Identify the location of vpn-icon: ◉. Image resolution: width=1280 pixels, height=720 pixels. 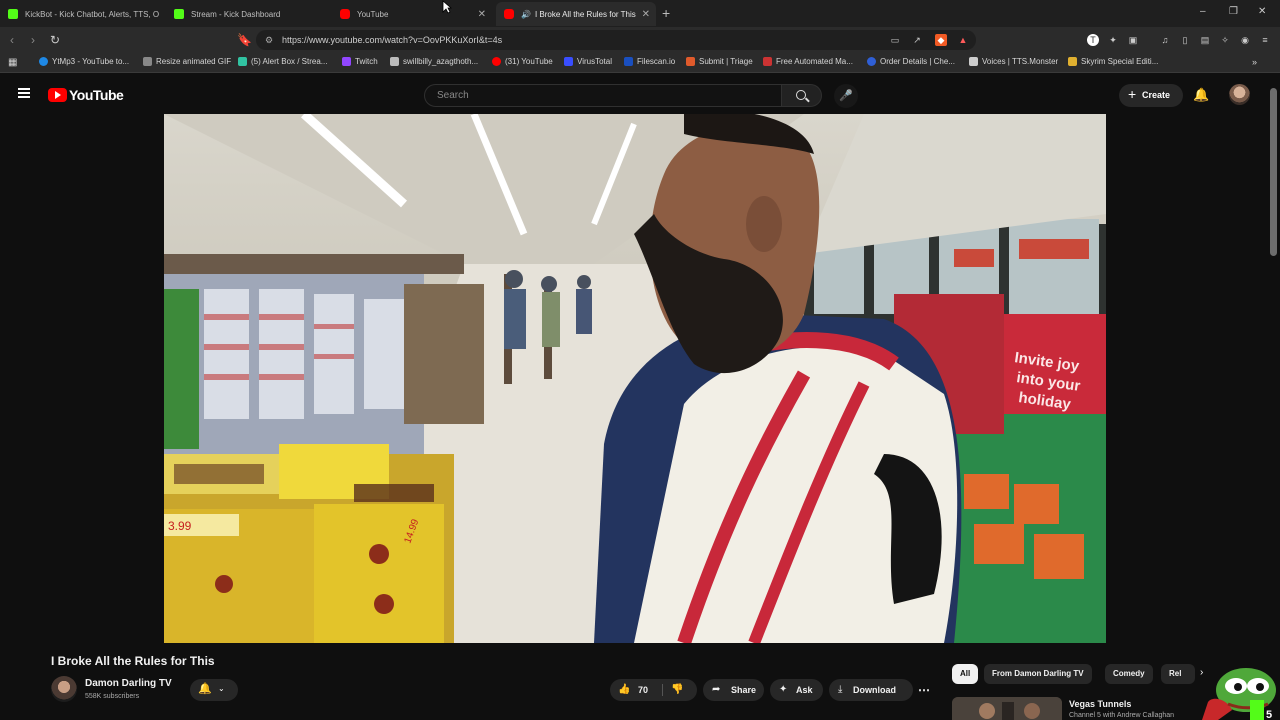
(1245, 40).